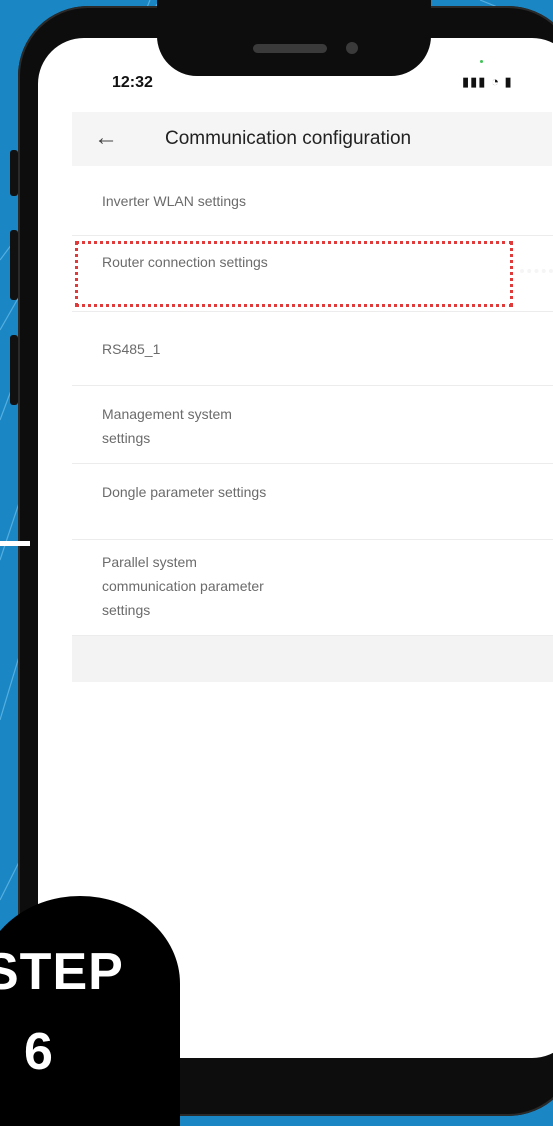 The width and height of the screenshot is (553, 1126). Describe the element at coordinates (481, 61) in the screenshot. I see `privacy-indicator-icon` at that location.